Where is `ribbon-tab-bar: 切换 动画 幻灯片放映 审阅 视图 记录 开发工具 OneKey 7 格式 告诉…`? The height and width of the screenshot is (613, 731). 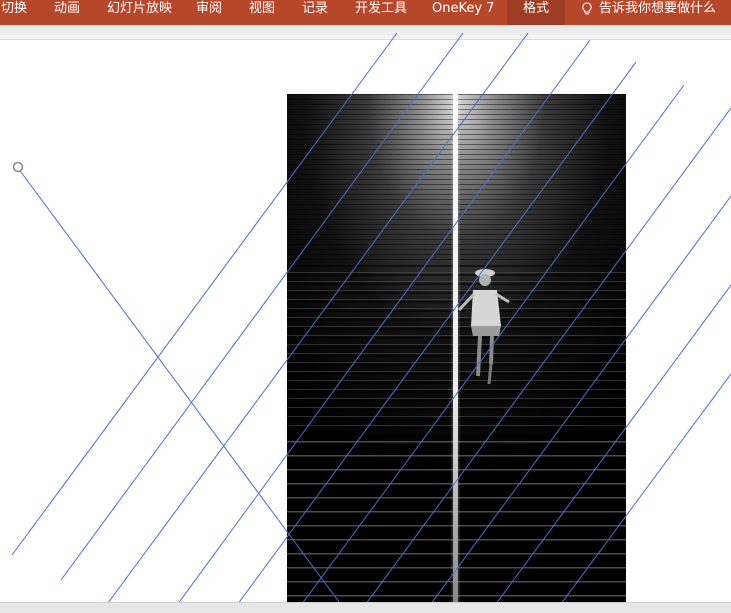
ribbon-tab-bar: 切换 动画 幻灯片放映 审阅 视图 记录 开发工具 OneKey 7 格式 告诉… is located at coordinates (365, 12).